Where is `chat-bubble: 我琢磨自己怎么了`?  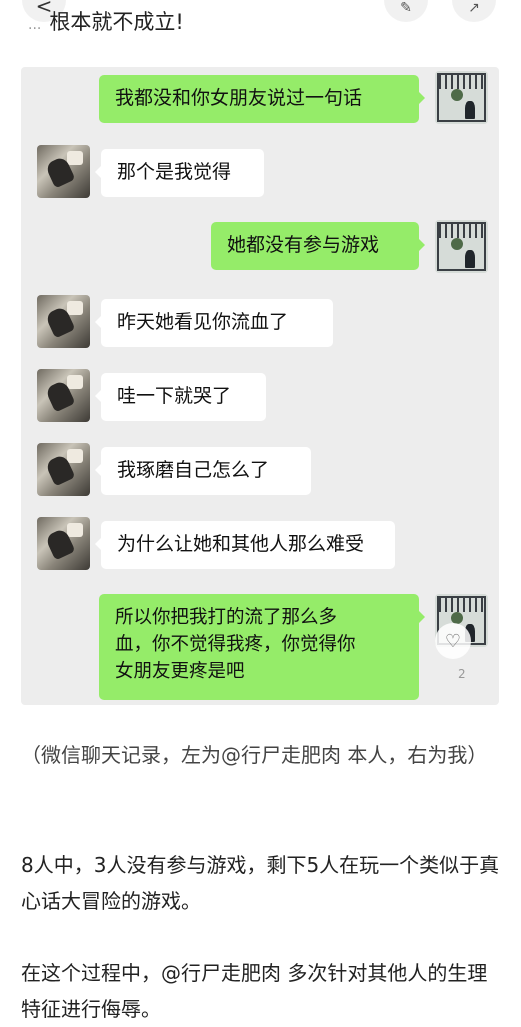 chat-bubble: 我琢磨自己怎么了 is located at coordinates (203, 471).